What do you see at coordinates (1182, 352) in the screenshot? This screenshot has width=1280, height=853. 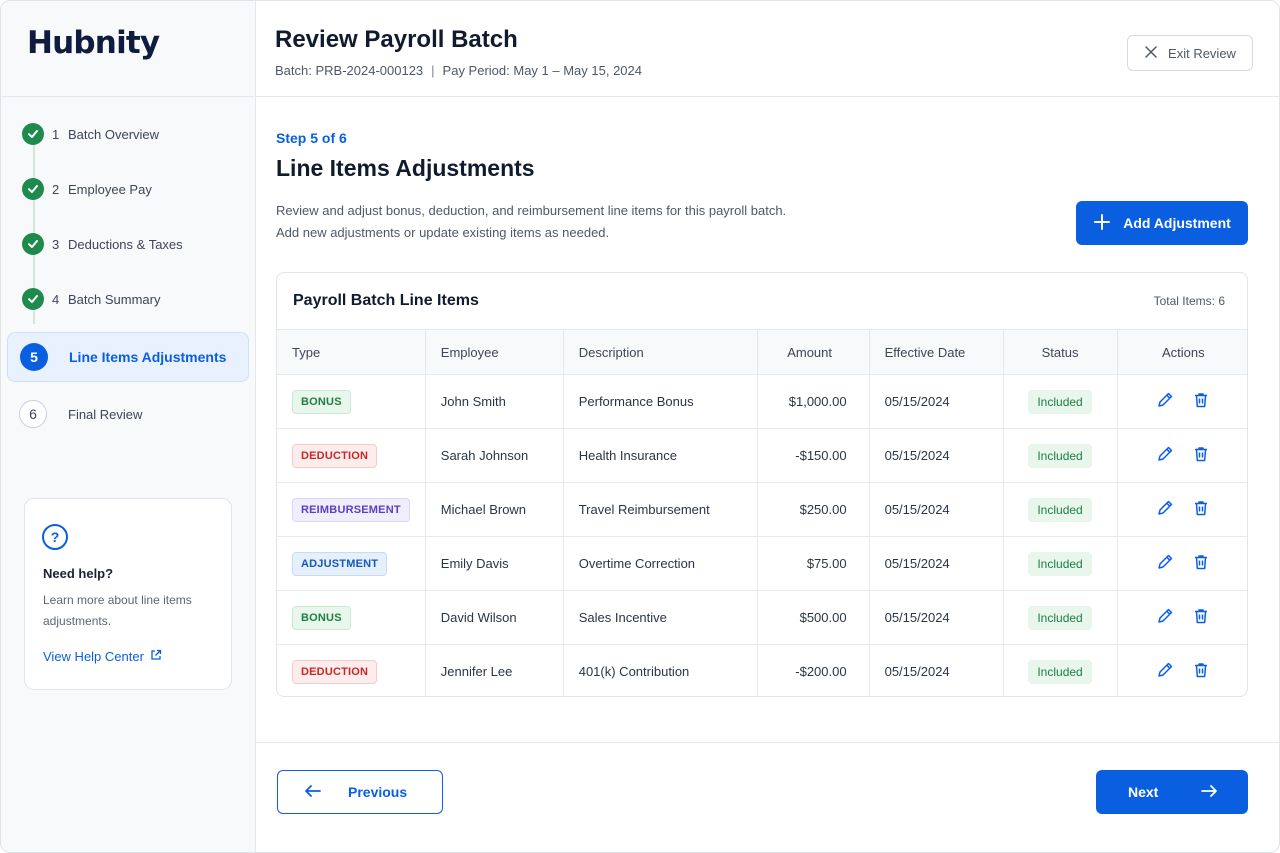 I see `column-header-actions: Actions` at bounding box center [1182, 352].